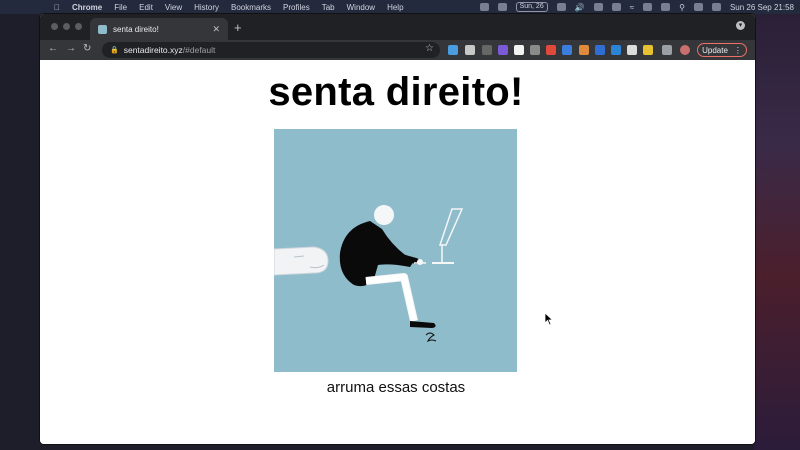 This screenshot has width=800, height=450. Describe the element at coordinates (396, 387) in the screenshot. I see `page-caption: arruma essas costas` at that location.